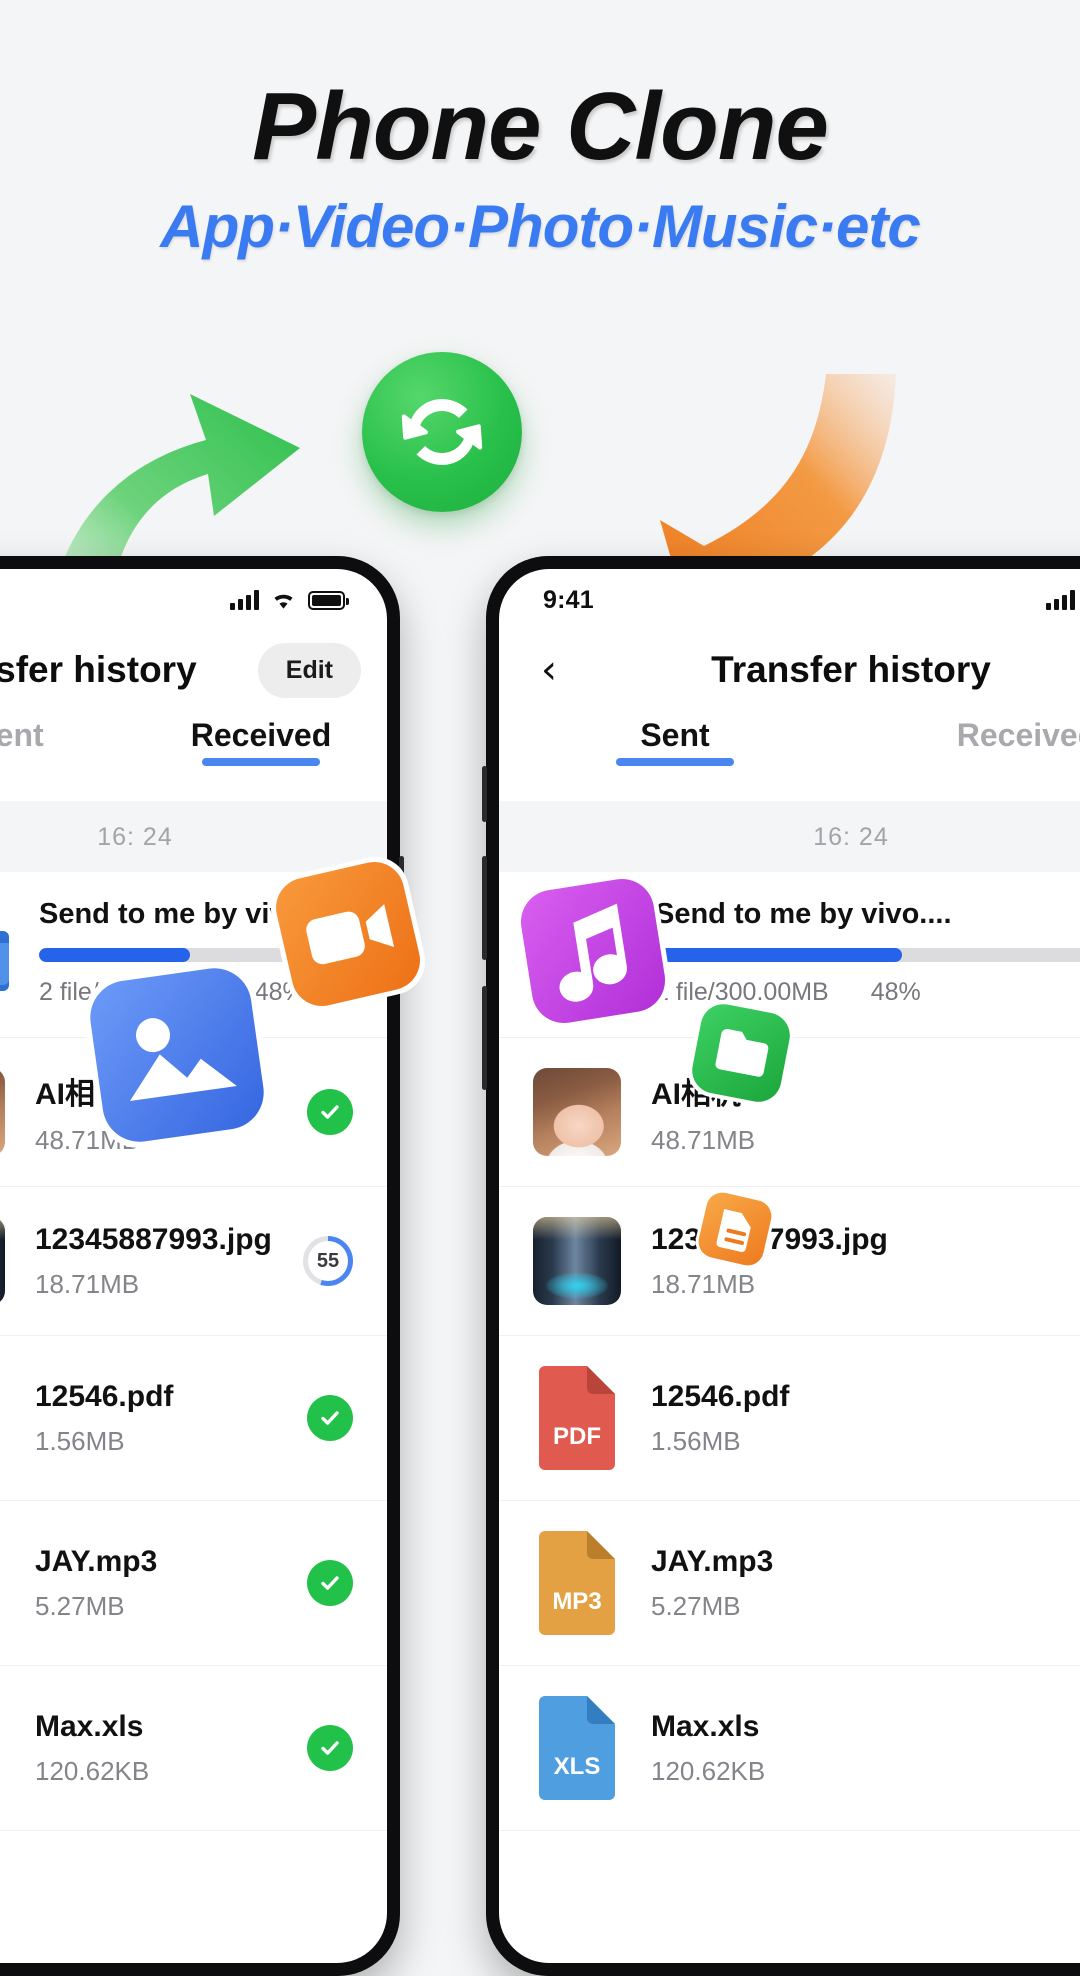 This screenshot has height=1976, width=1080. What do you see at coordinates (895, 992) in the screenshot?
I see `transfer-percent: 48%` at bounding box center [895, 992].